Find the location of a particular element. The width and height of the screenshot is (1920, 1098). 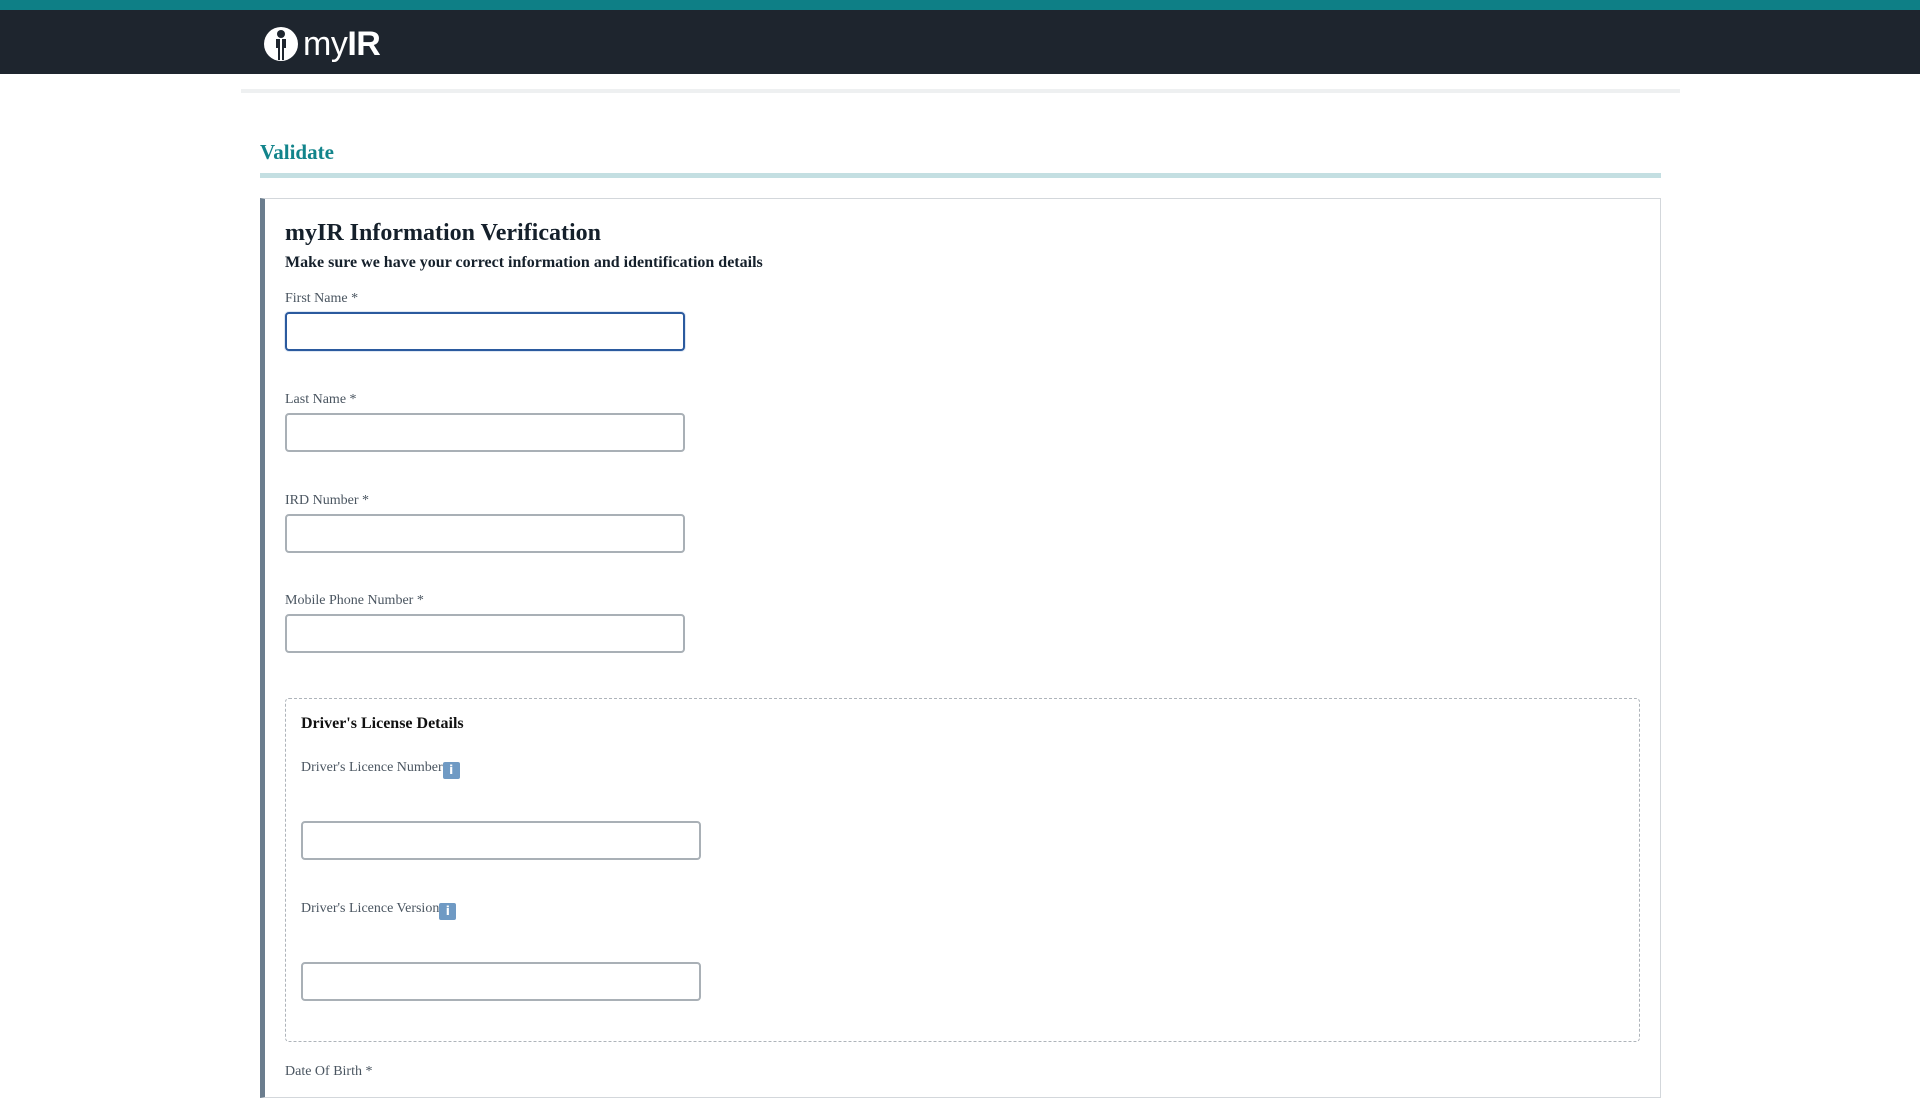

licence-number-label-row: Driver's Licence Number i is located at coordinates (380, 769).